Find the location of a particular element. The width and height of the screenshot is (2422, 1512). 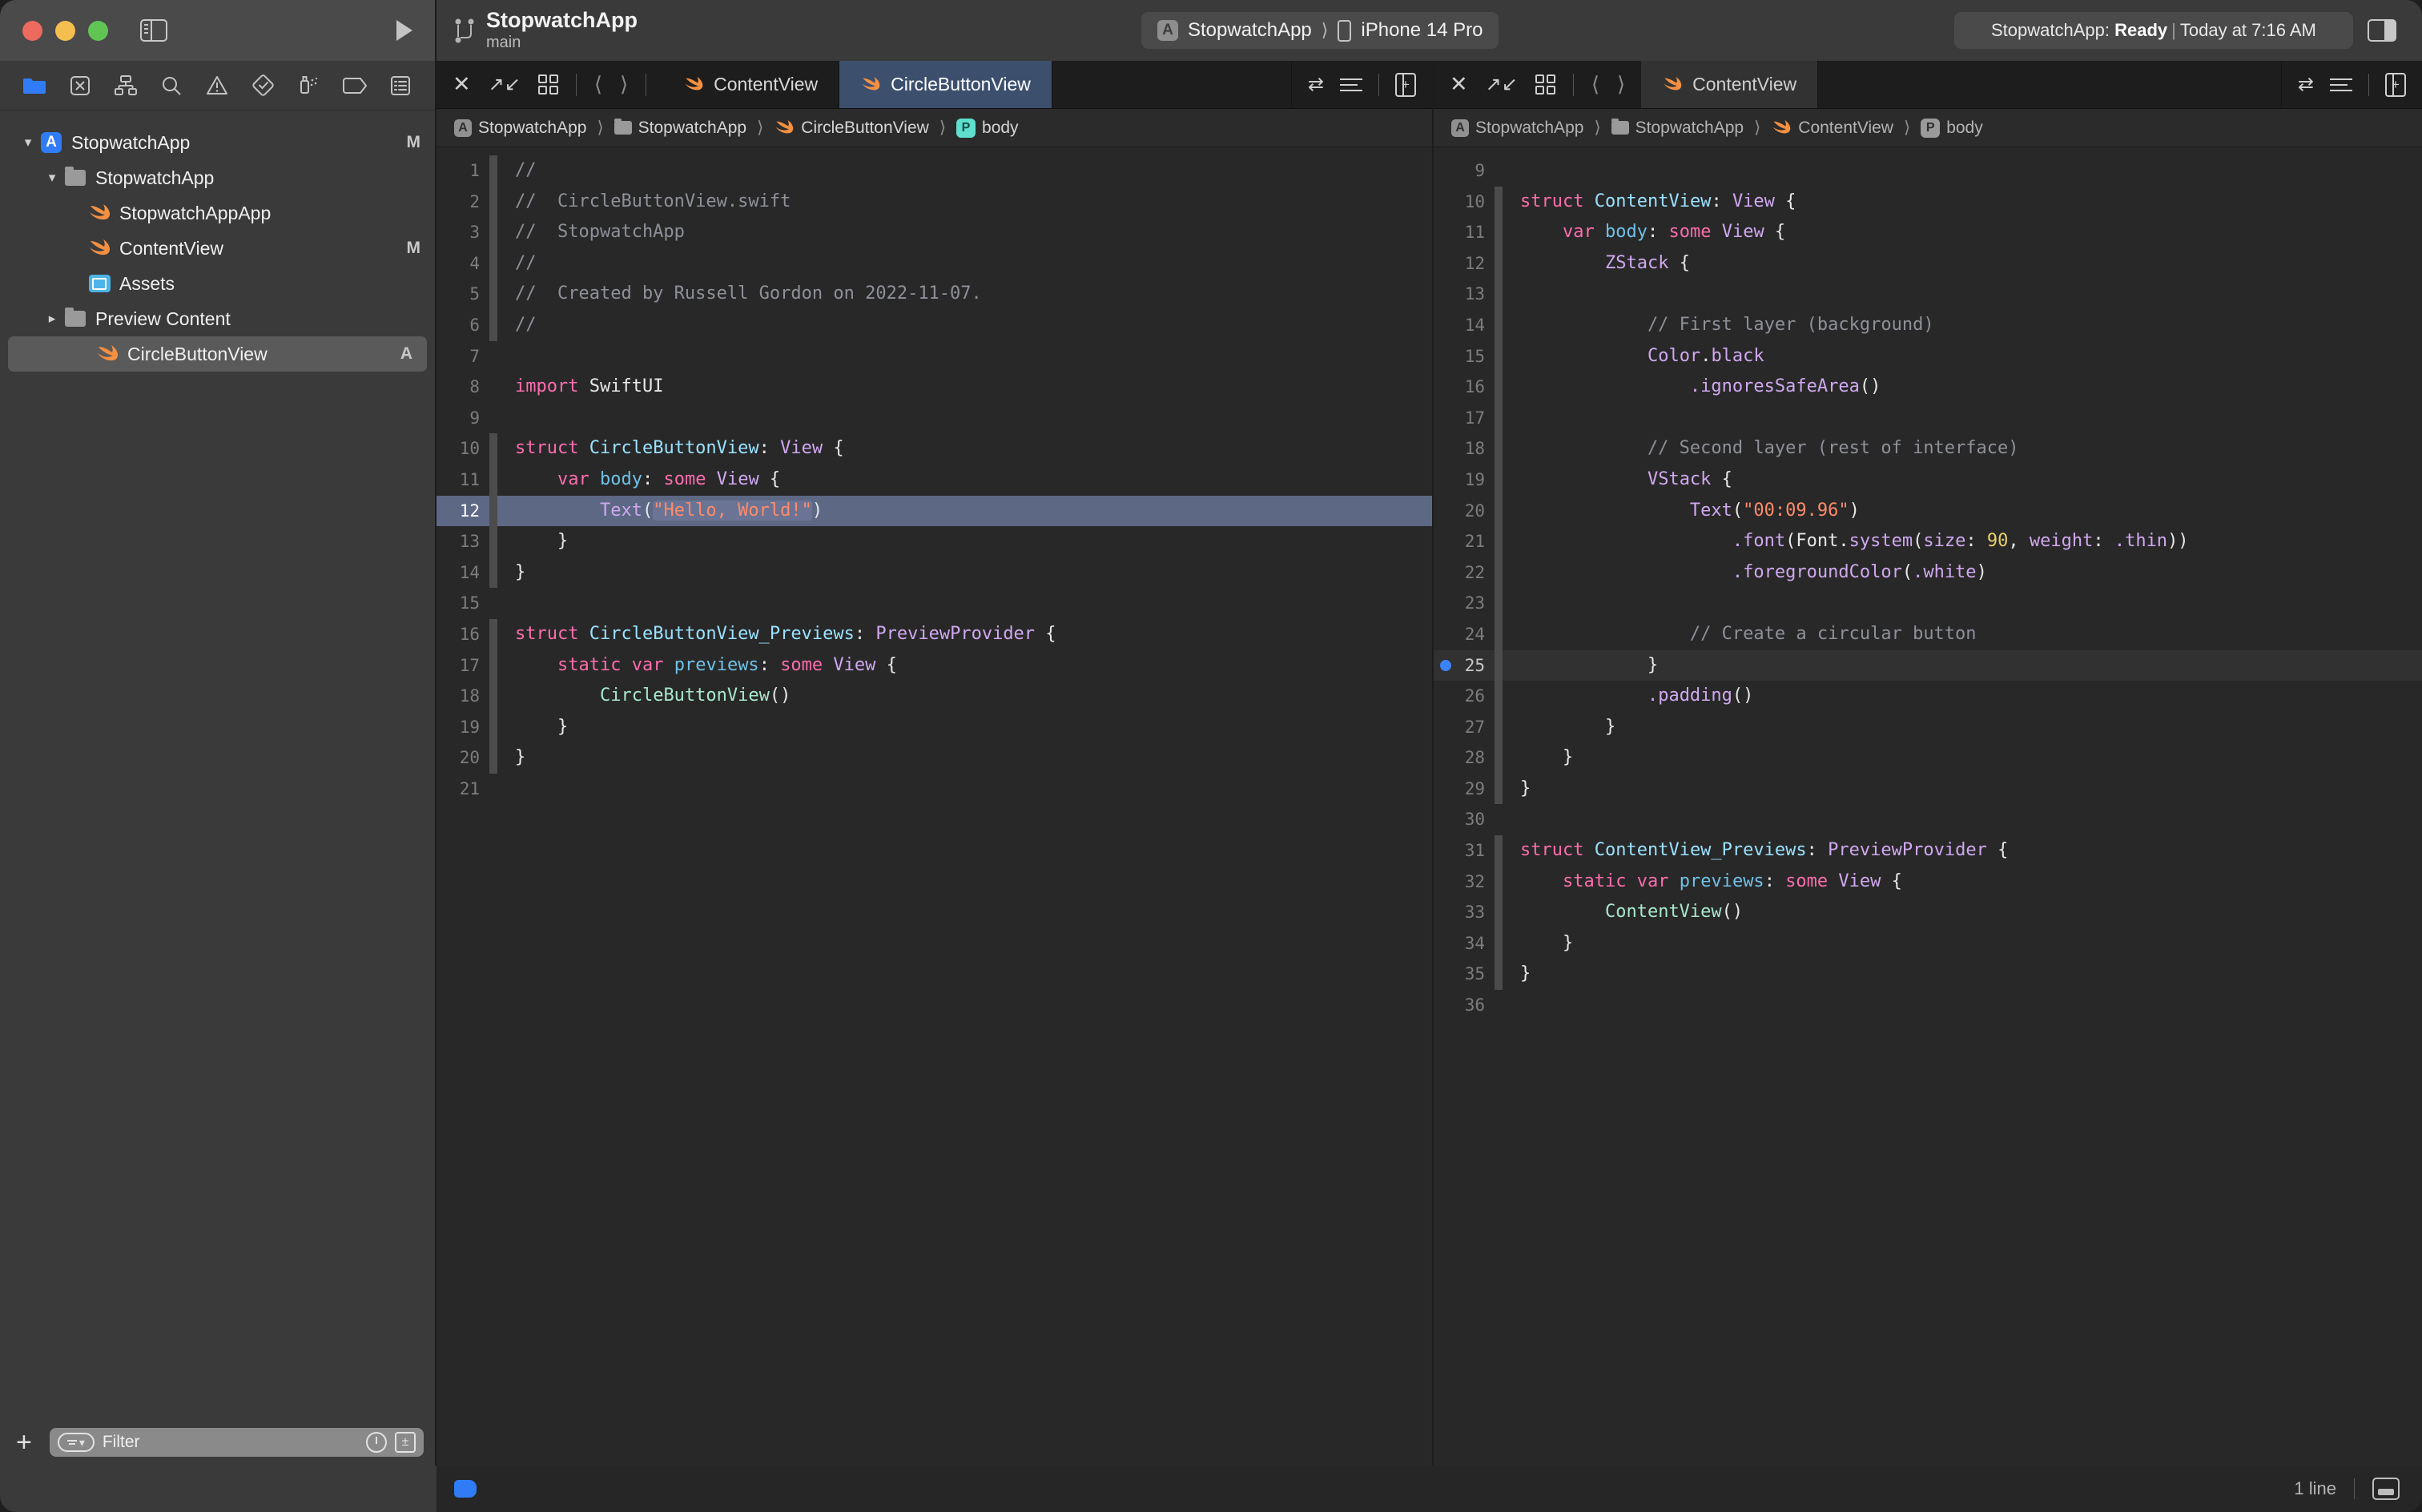

minimize-button is located at coordinates (65, 30).